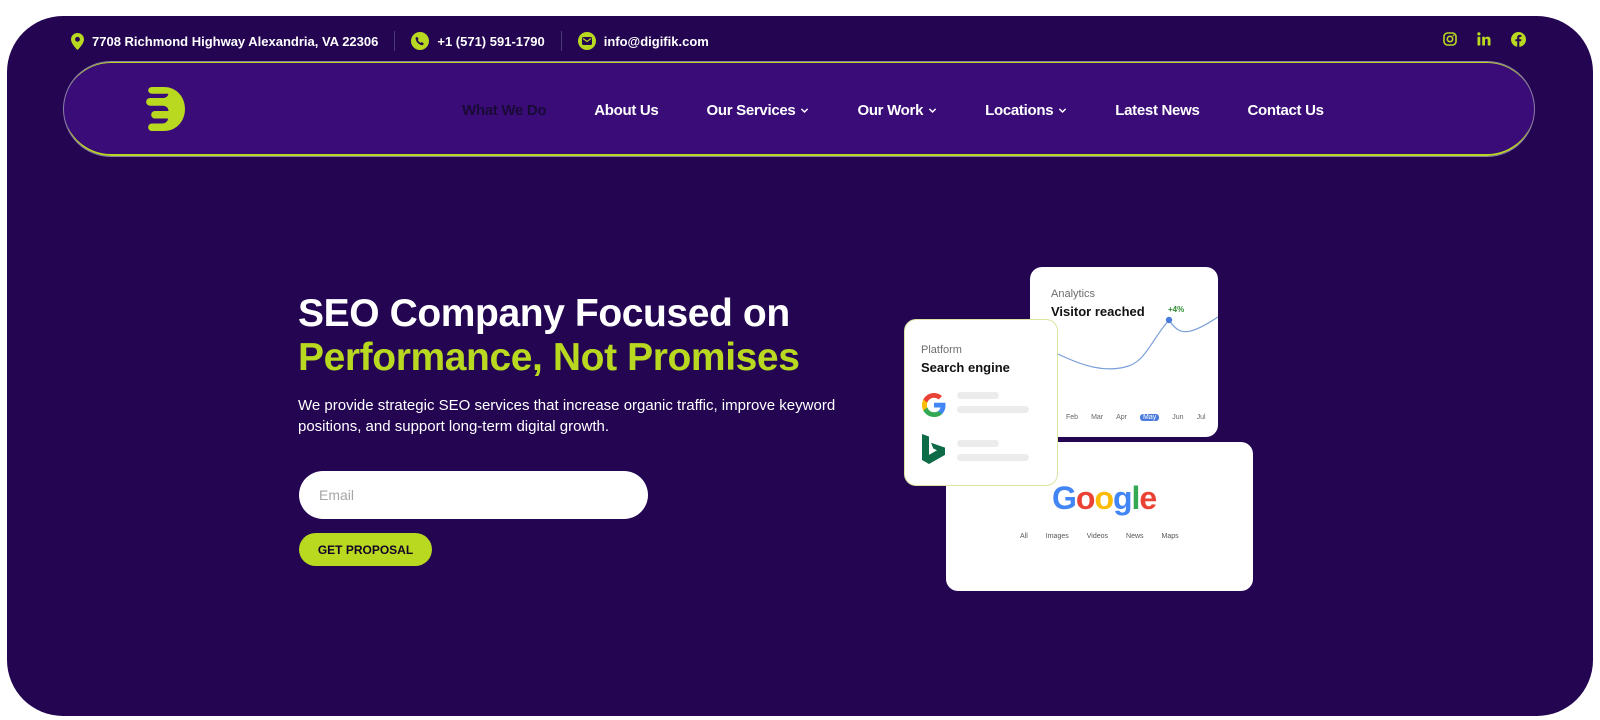 The height and width of the screenshot is (720, 1600). Describe the element at coordinates (365, 549) in the screenshot. I see `get-proposal-button: GET PROPOSAL` at that location.